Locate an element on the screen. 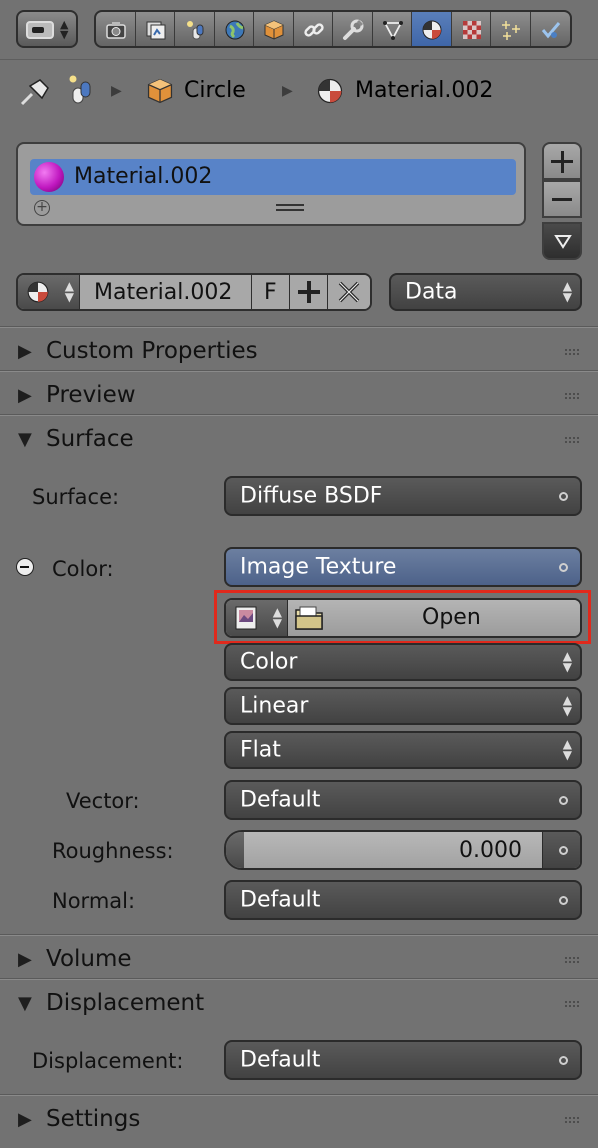 Image resolution: width=598 pixels, height=1148 pixels. camera-icon is located at coordinates (116, 30).